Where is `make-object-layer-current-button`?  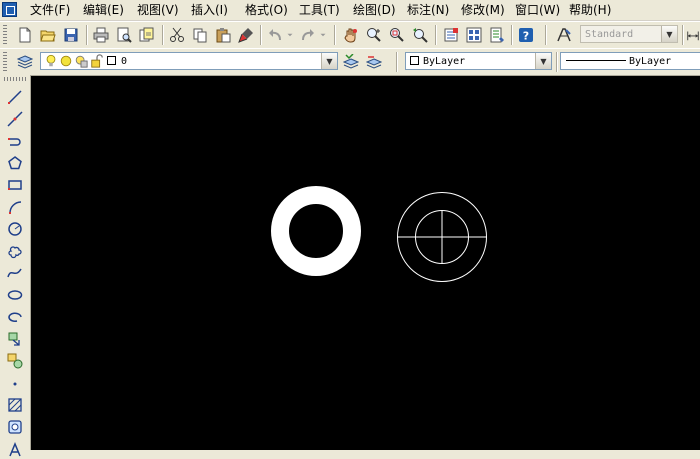 make-object-layer-current-button is located at coordinates (351, 62).